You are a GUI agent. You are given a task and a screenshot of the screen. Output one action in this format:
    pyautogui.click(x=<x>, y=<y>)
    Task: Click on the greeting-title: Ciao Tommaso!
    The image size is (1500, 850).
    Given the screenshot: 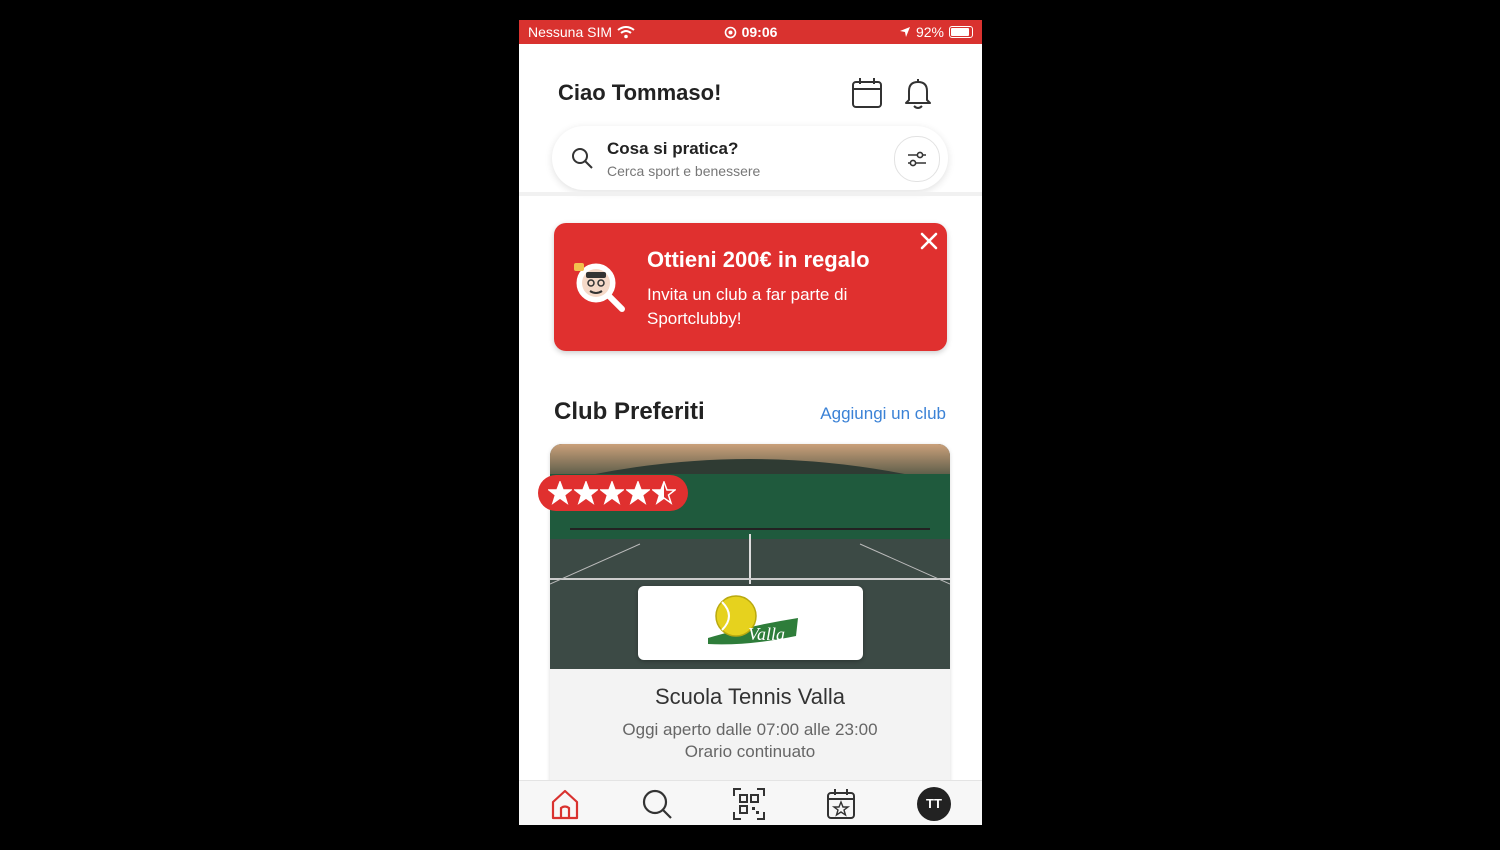 What is the action you would take?
    pyautogui.click(x=640, y=92)
    